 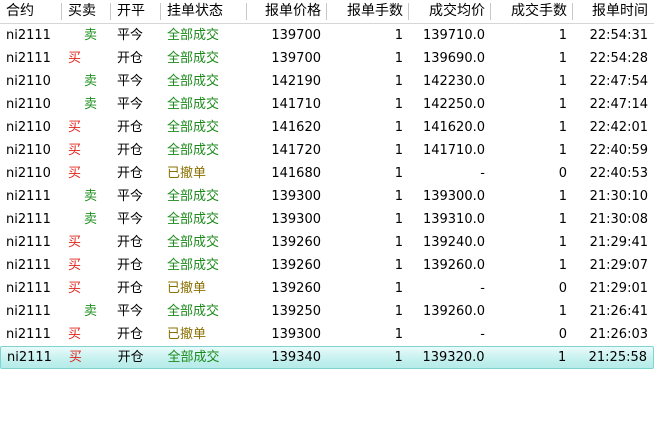 What do you see at coordinates (618, 81) in the screenshot?
I see `cell-order-time: 22:47:54` at bounding box center [618, 81].